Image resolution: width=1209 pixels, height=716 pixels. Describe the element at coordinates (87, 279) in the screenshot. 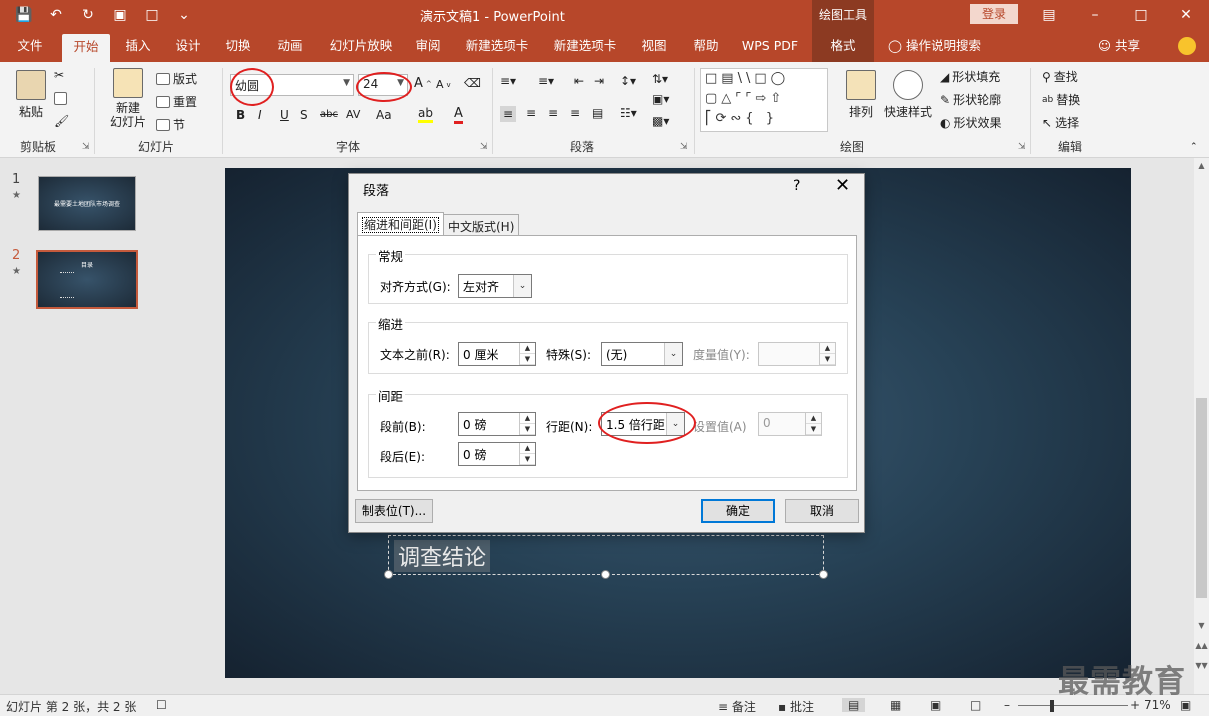

I see `slide-thumbnail-2: 目录` at that location.